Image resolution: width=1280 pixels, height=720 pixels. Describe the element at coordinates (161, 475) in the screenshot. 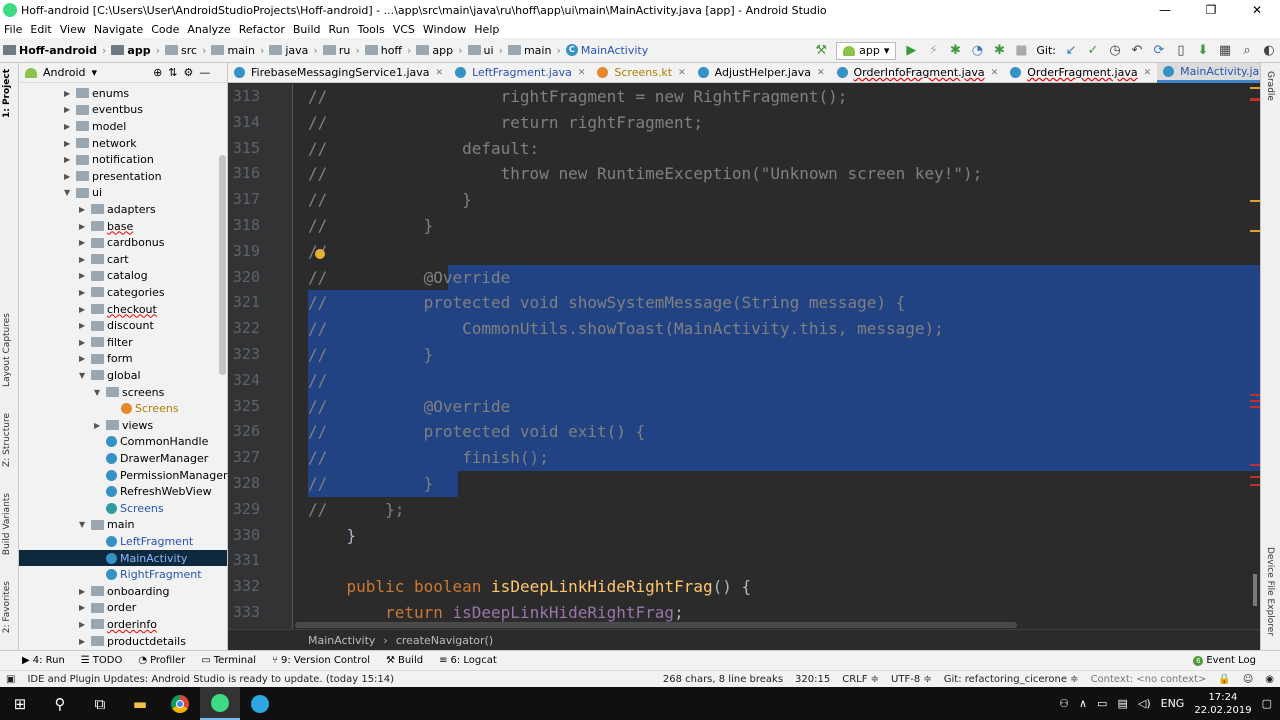

I see `tree-item-permissionmanager: PermissionManager` at that location.